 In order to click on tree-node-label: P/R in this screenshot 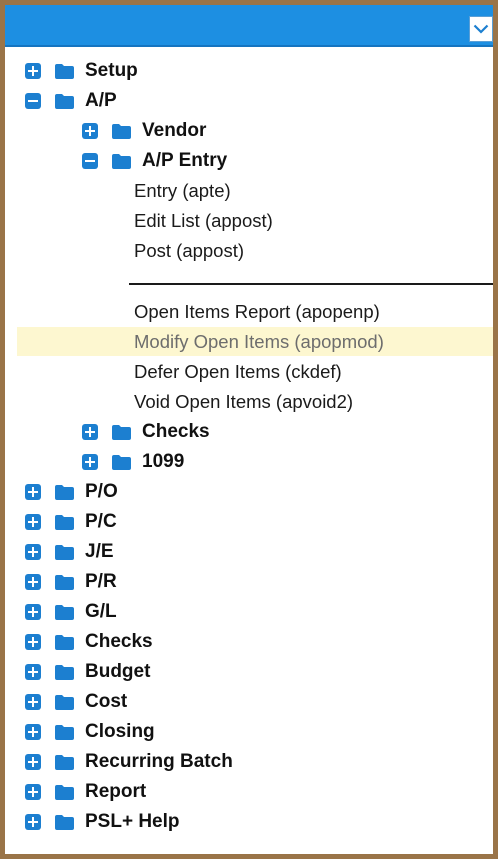, I will do `click(101, 581)`.